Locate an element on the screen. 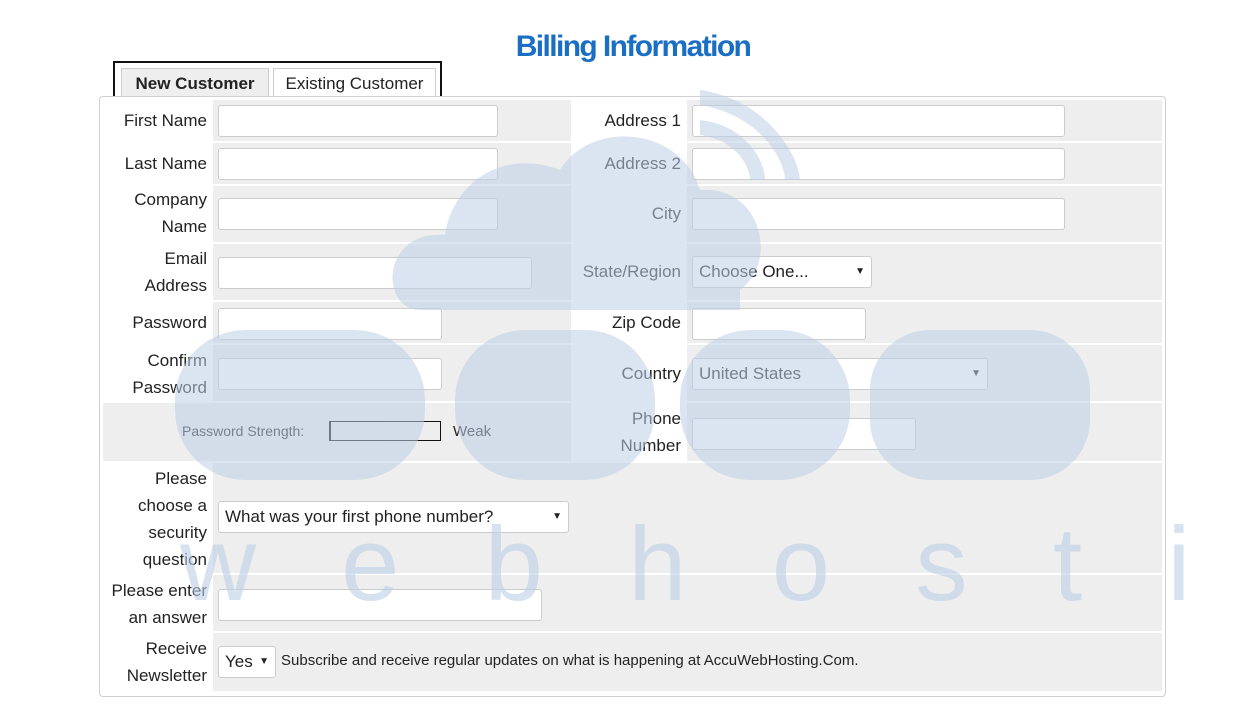 This screenshot has height=704, width=1260. tab-new-customer: New Customer is located at coordinates (195, 83).